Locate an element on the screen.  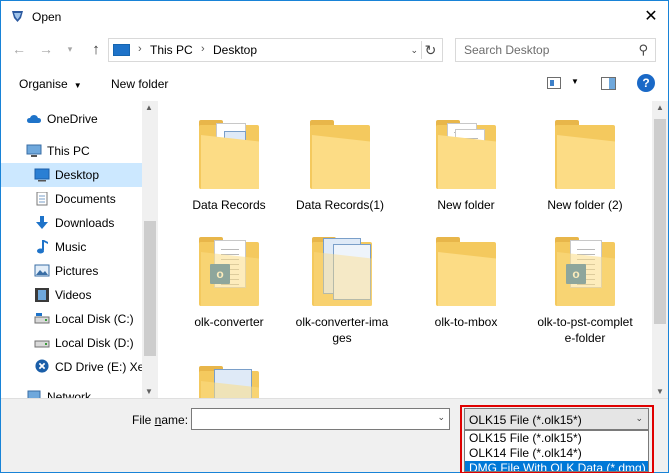
refresh-button: ↻ is located at coordinates (430, 50).